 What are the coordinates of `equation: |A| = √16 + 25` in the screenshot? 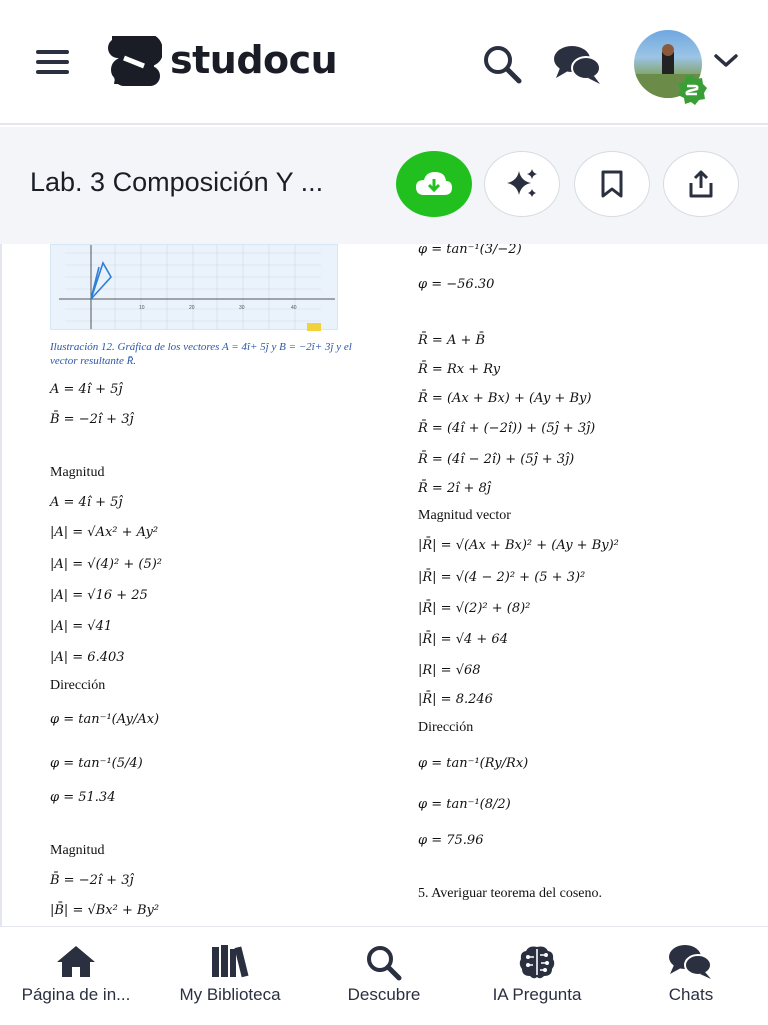 It's located at (99, 595).